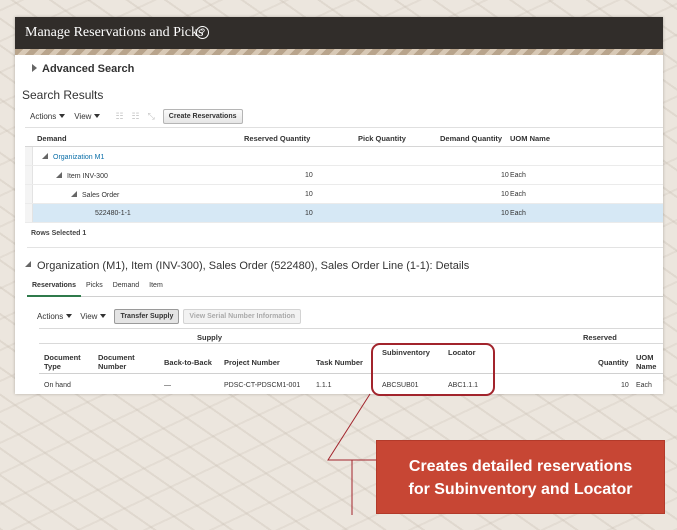 The height and width of the screenshot is (530, 677). Describe the element at coordinates (351, 427) in the screenshot. I see `callout-line` at that location.